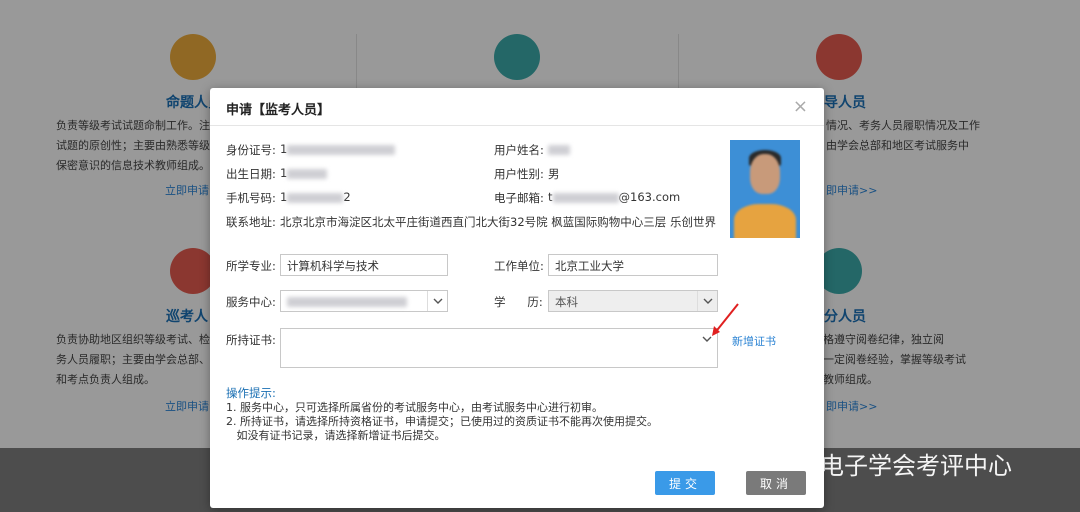  Describe the element at coordinates (336, 435) in the screenshot. I see `tips-line: 如没有证书记录，请选择新增证书后提交。` at that location.